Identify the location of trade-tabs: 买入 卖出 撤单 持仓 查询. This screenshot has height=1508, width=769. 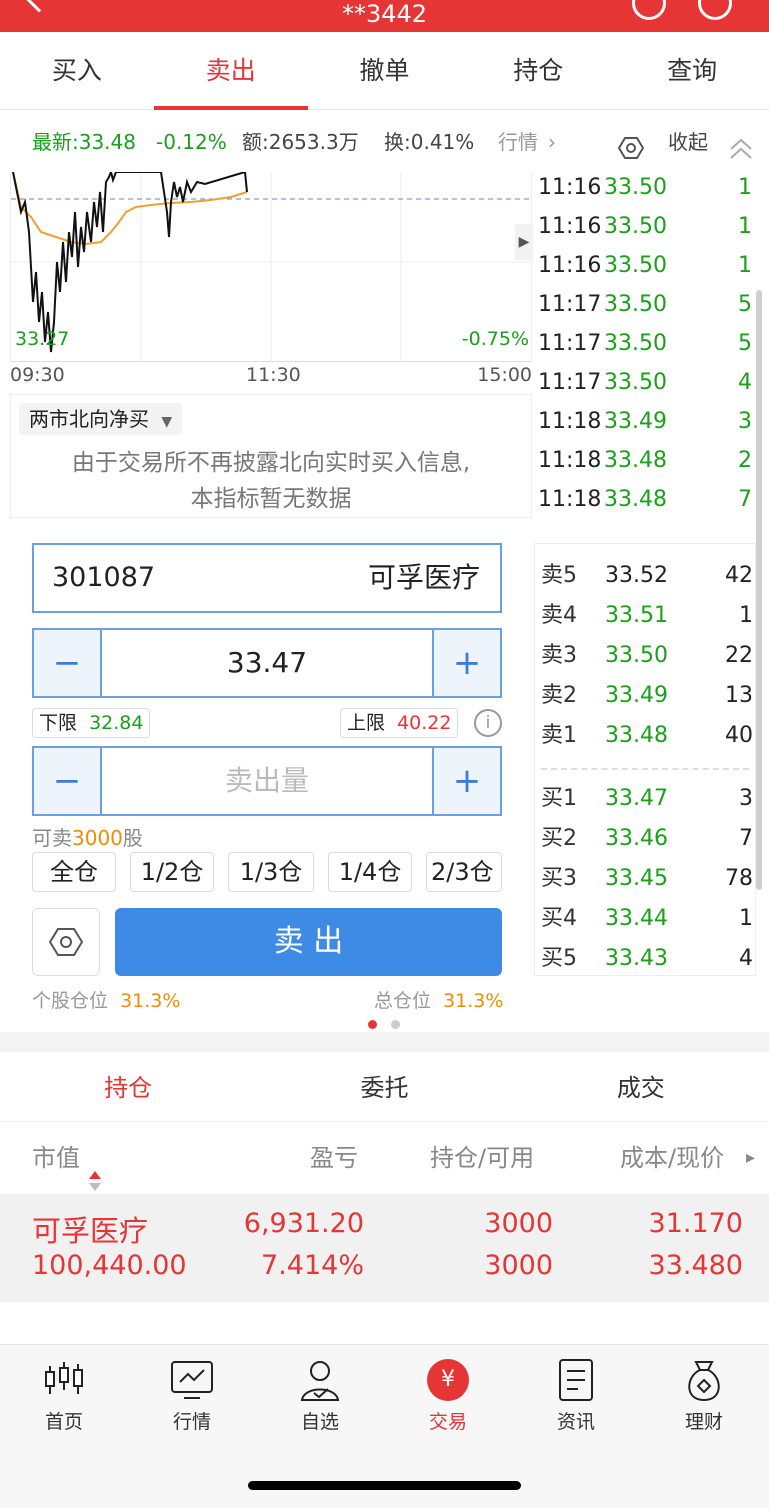
(384, 71).